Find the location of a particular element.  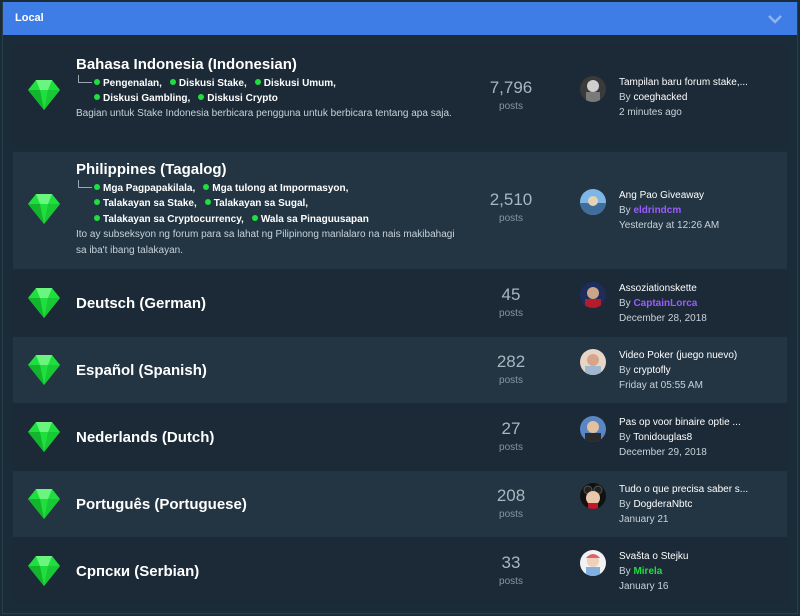

last-post-user: DogderaNbtc is located at coordinates (662, 504).